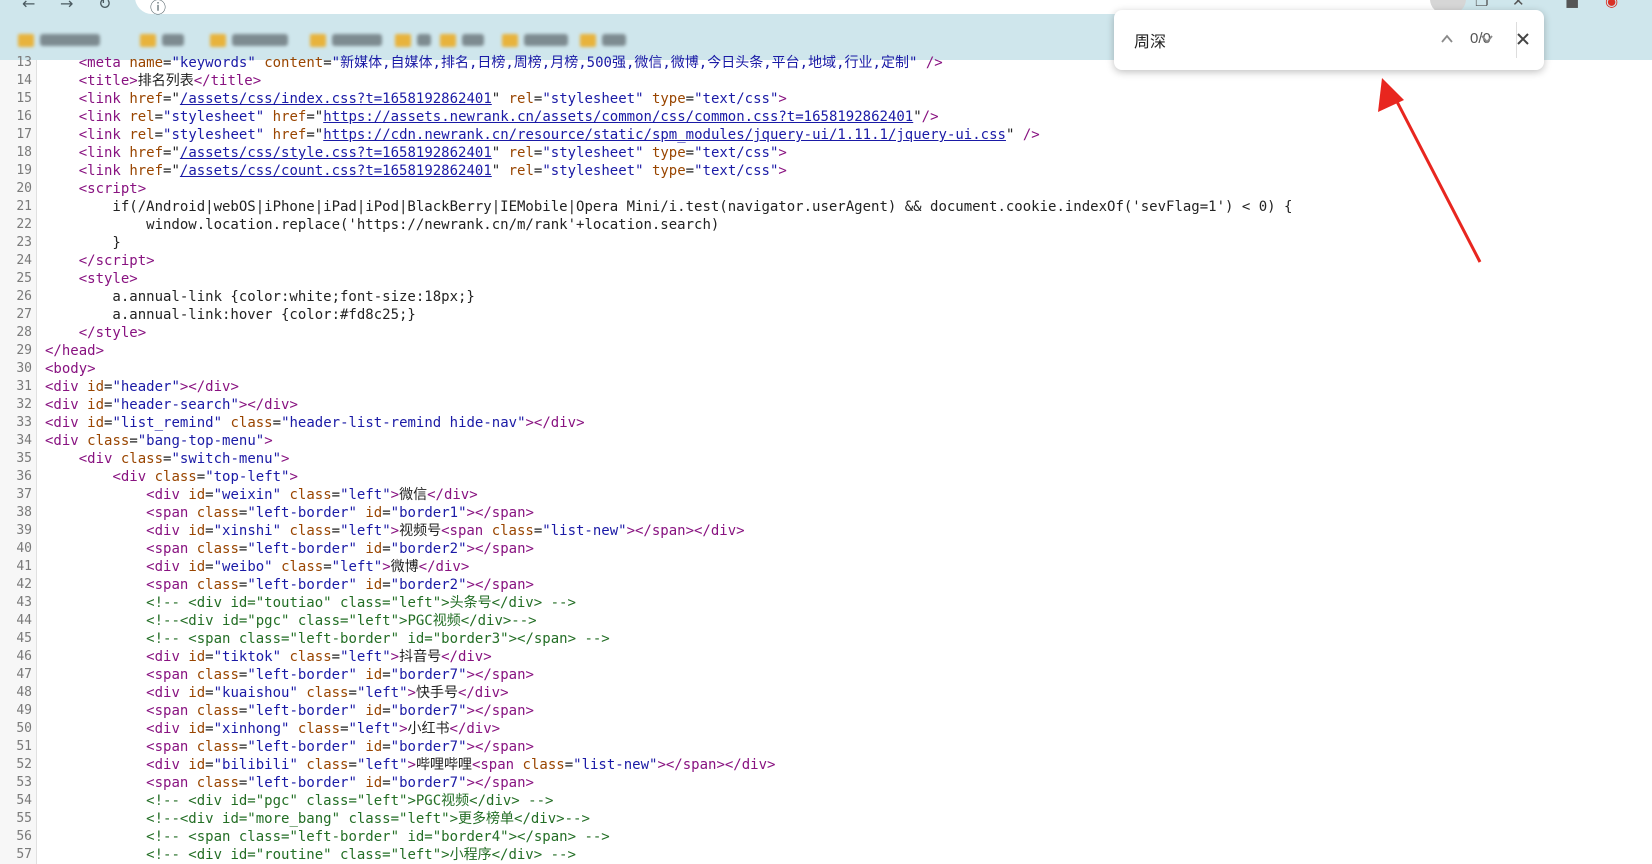 Image resolution: width=1652 pixels, height=864 pixels. What do you see at coordinates (1518, 5) in the screenshot?
I see `close-window-icon: ✕` at bounding box center [1518, 5].